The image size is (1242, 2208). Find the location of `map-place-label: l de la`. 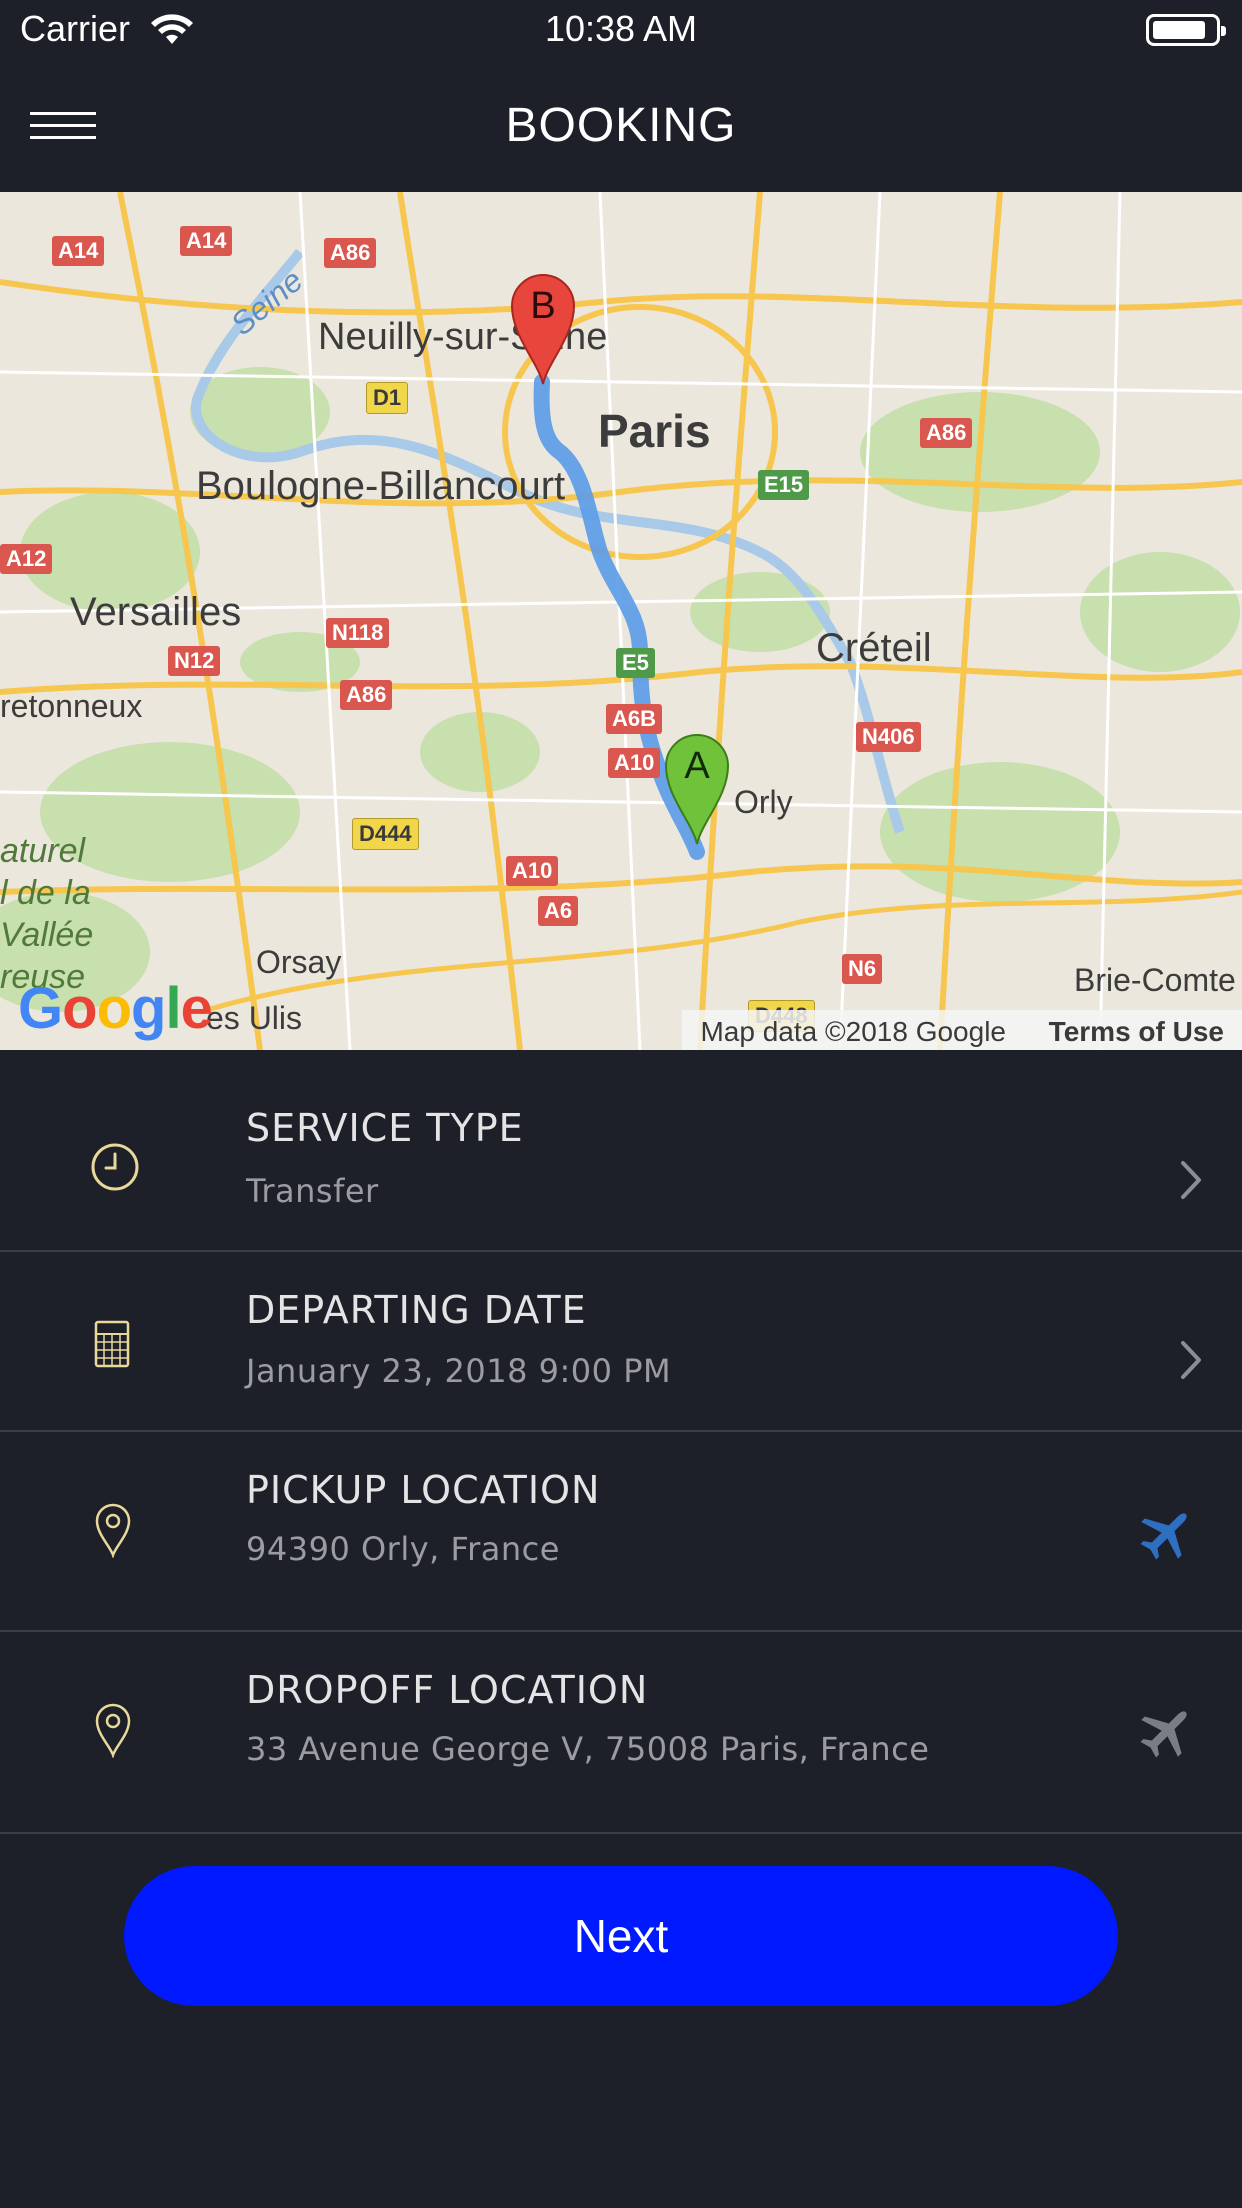

map-place-label: l de la is located at coordinates (45, 893).